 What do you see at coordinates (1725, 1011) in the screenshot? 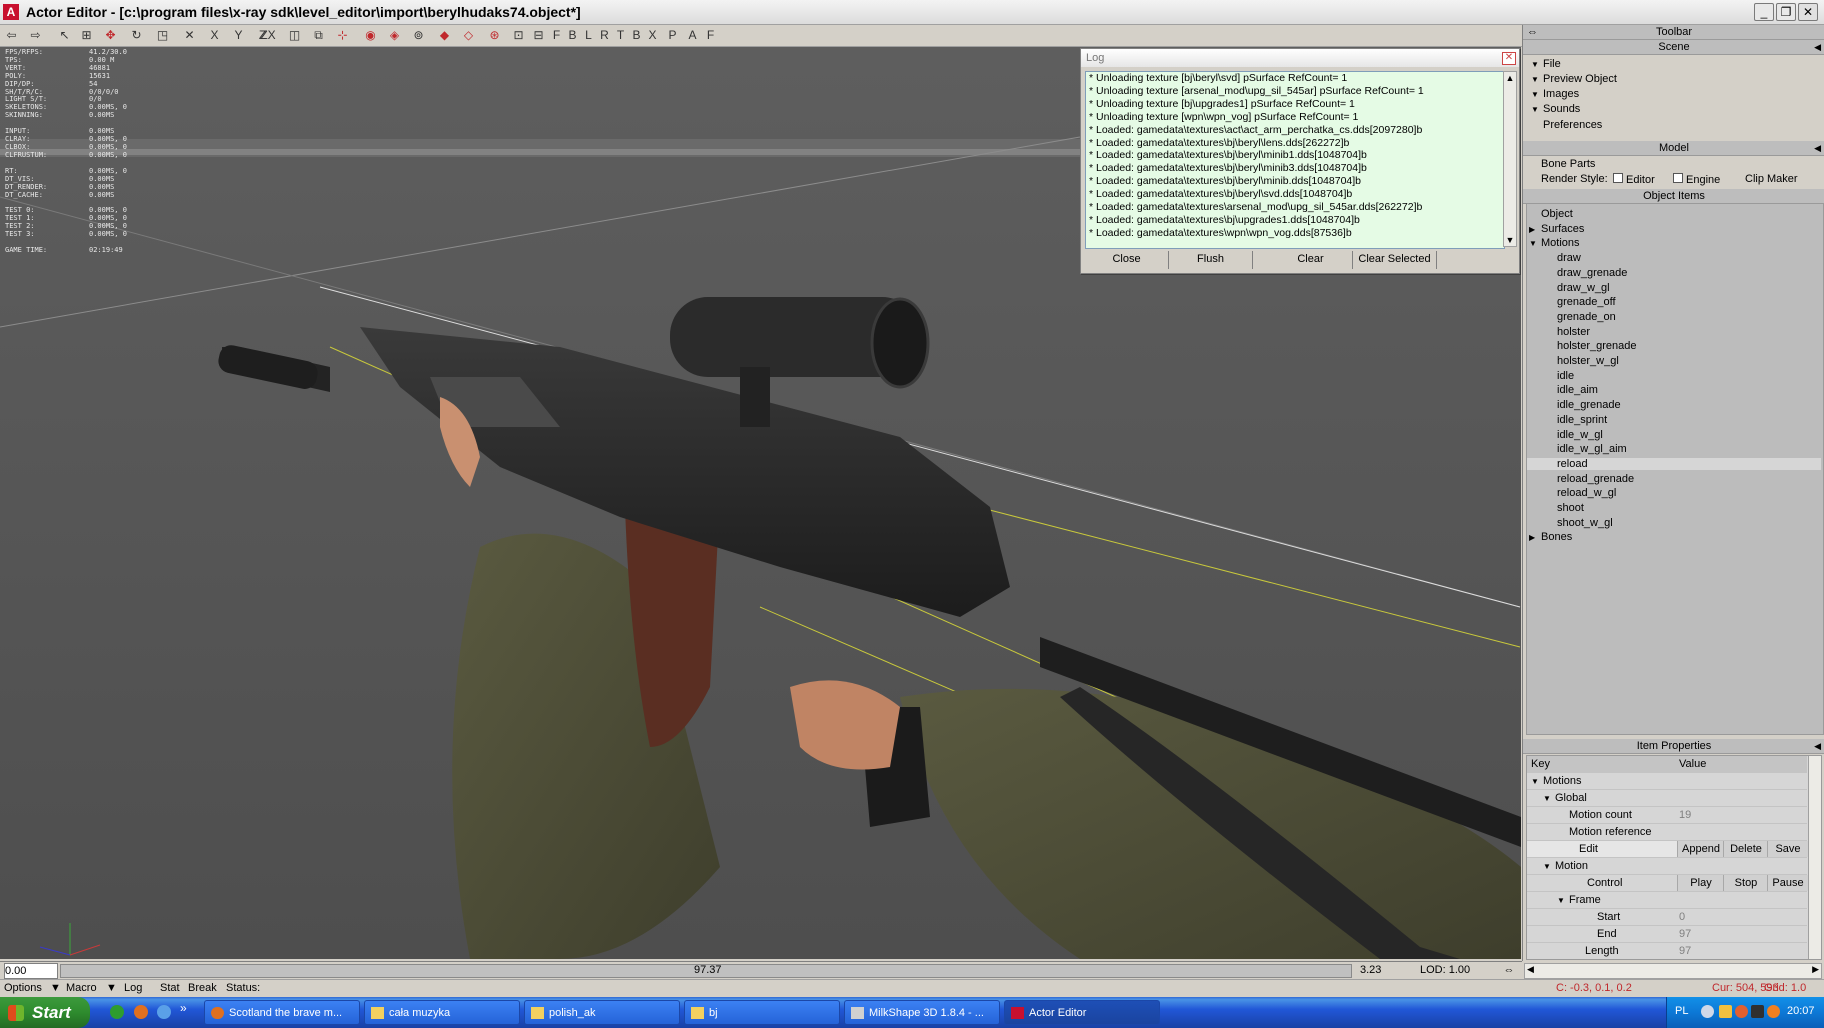
I see `tray-app-icon` at bounding box center [1725, 1011].